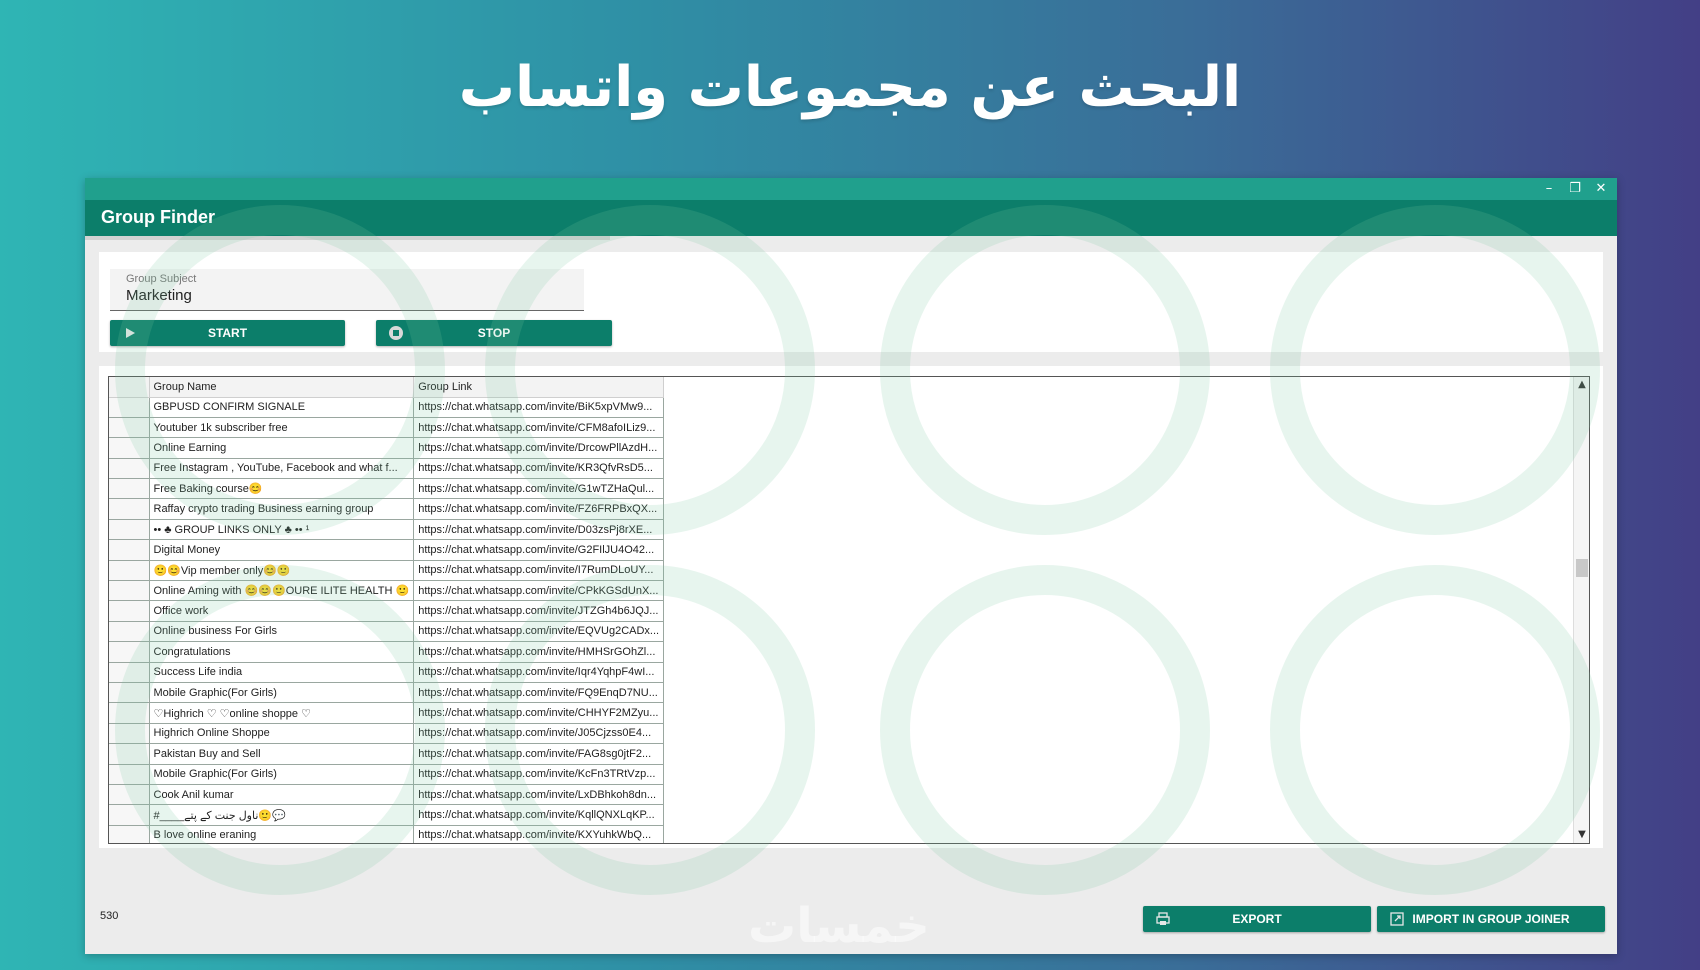  Describe the element at coordinates (282, 632) in the screenshot. I see `group-name-cell: Online business For Girls` at that location.